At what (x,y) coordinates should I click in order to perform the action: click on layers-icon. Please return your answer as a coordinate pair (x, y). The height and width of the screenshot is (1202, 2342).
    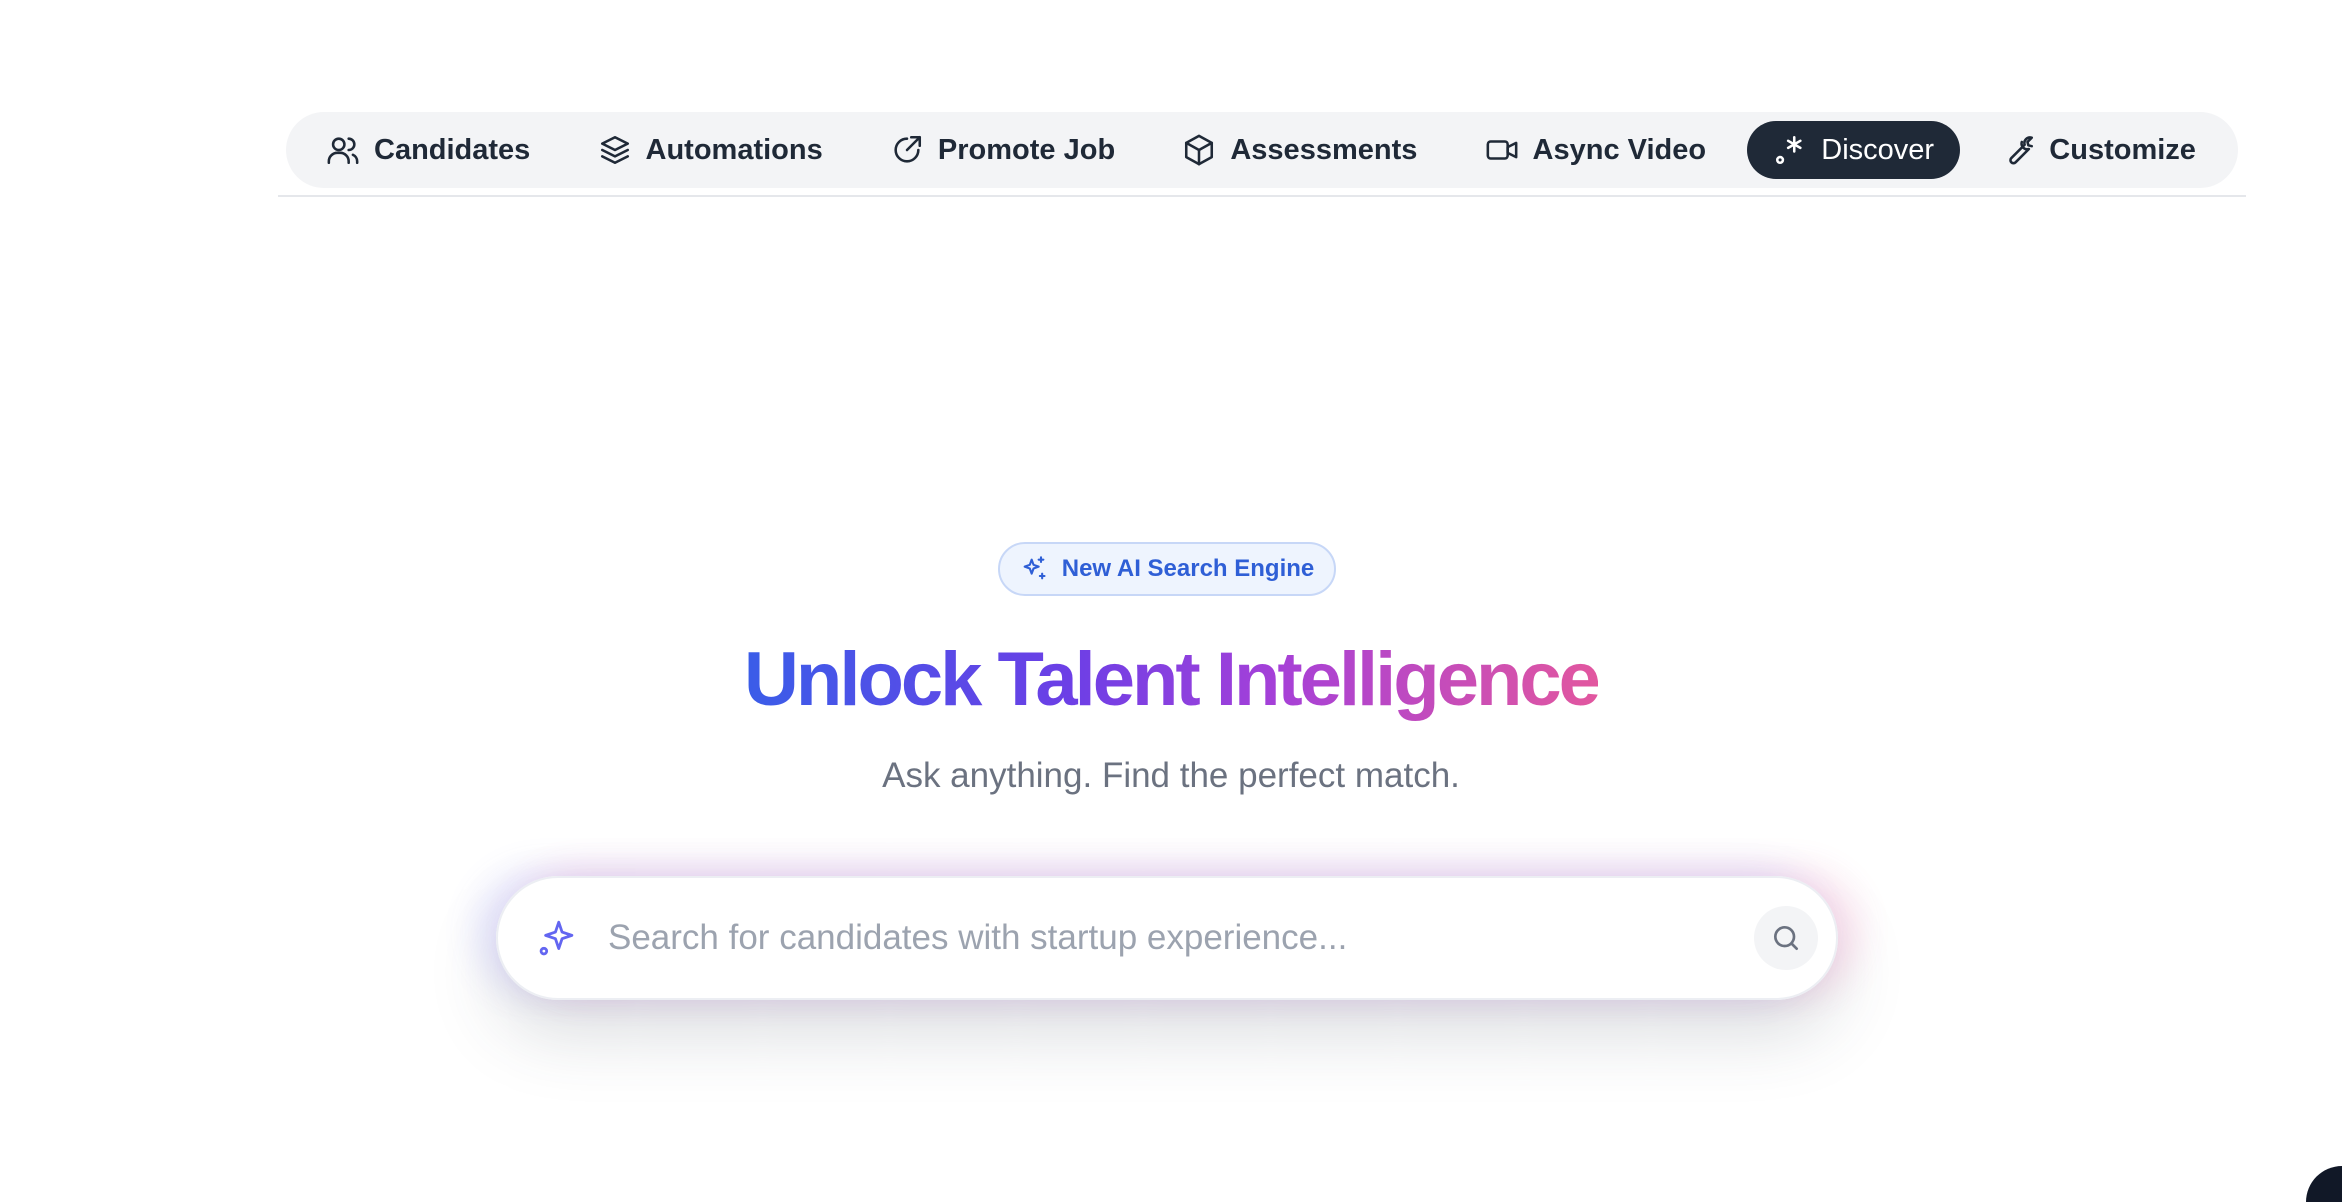
    Looking at the image, I should click on (614, 150).